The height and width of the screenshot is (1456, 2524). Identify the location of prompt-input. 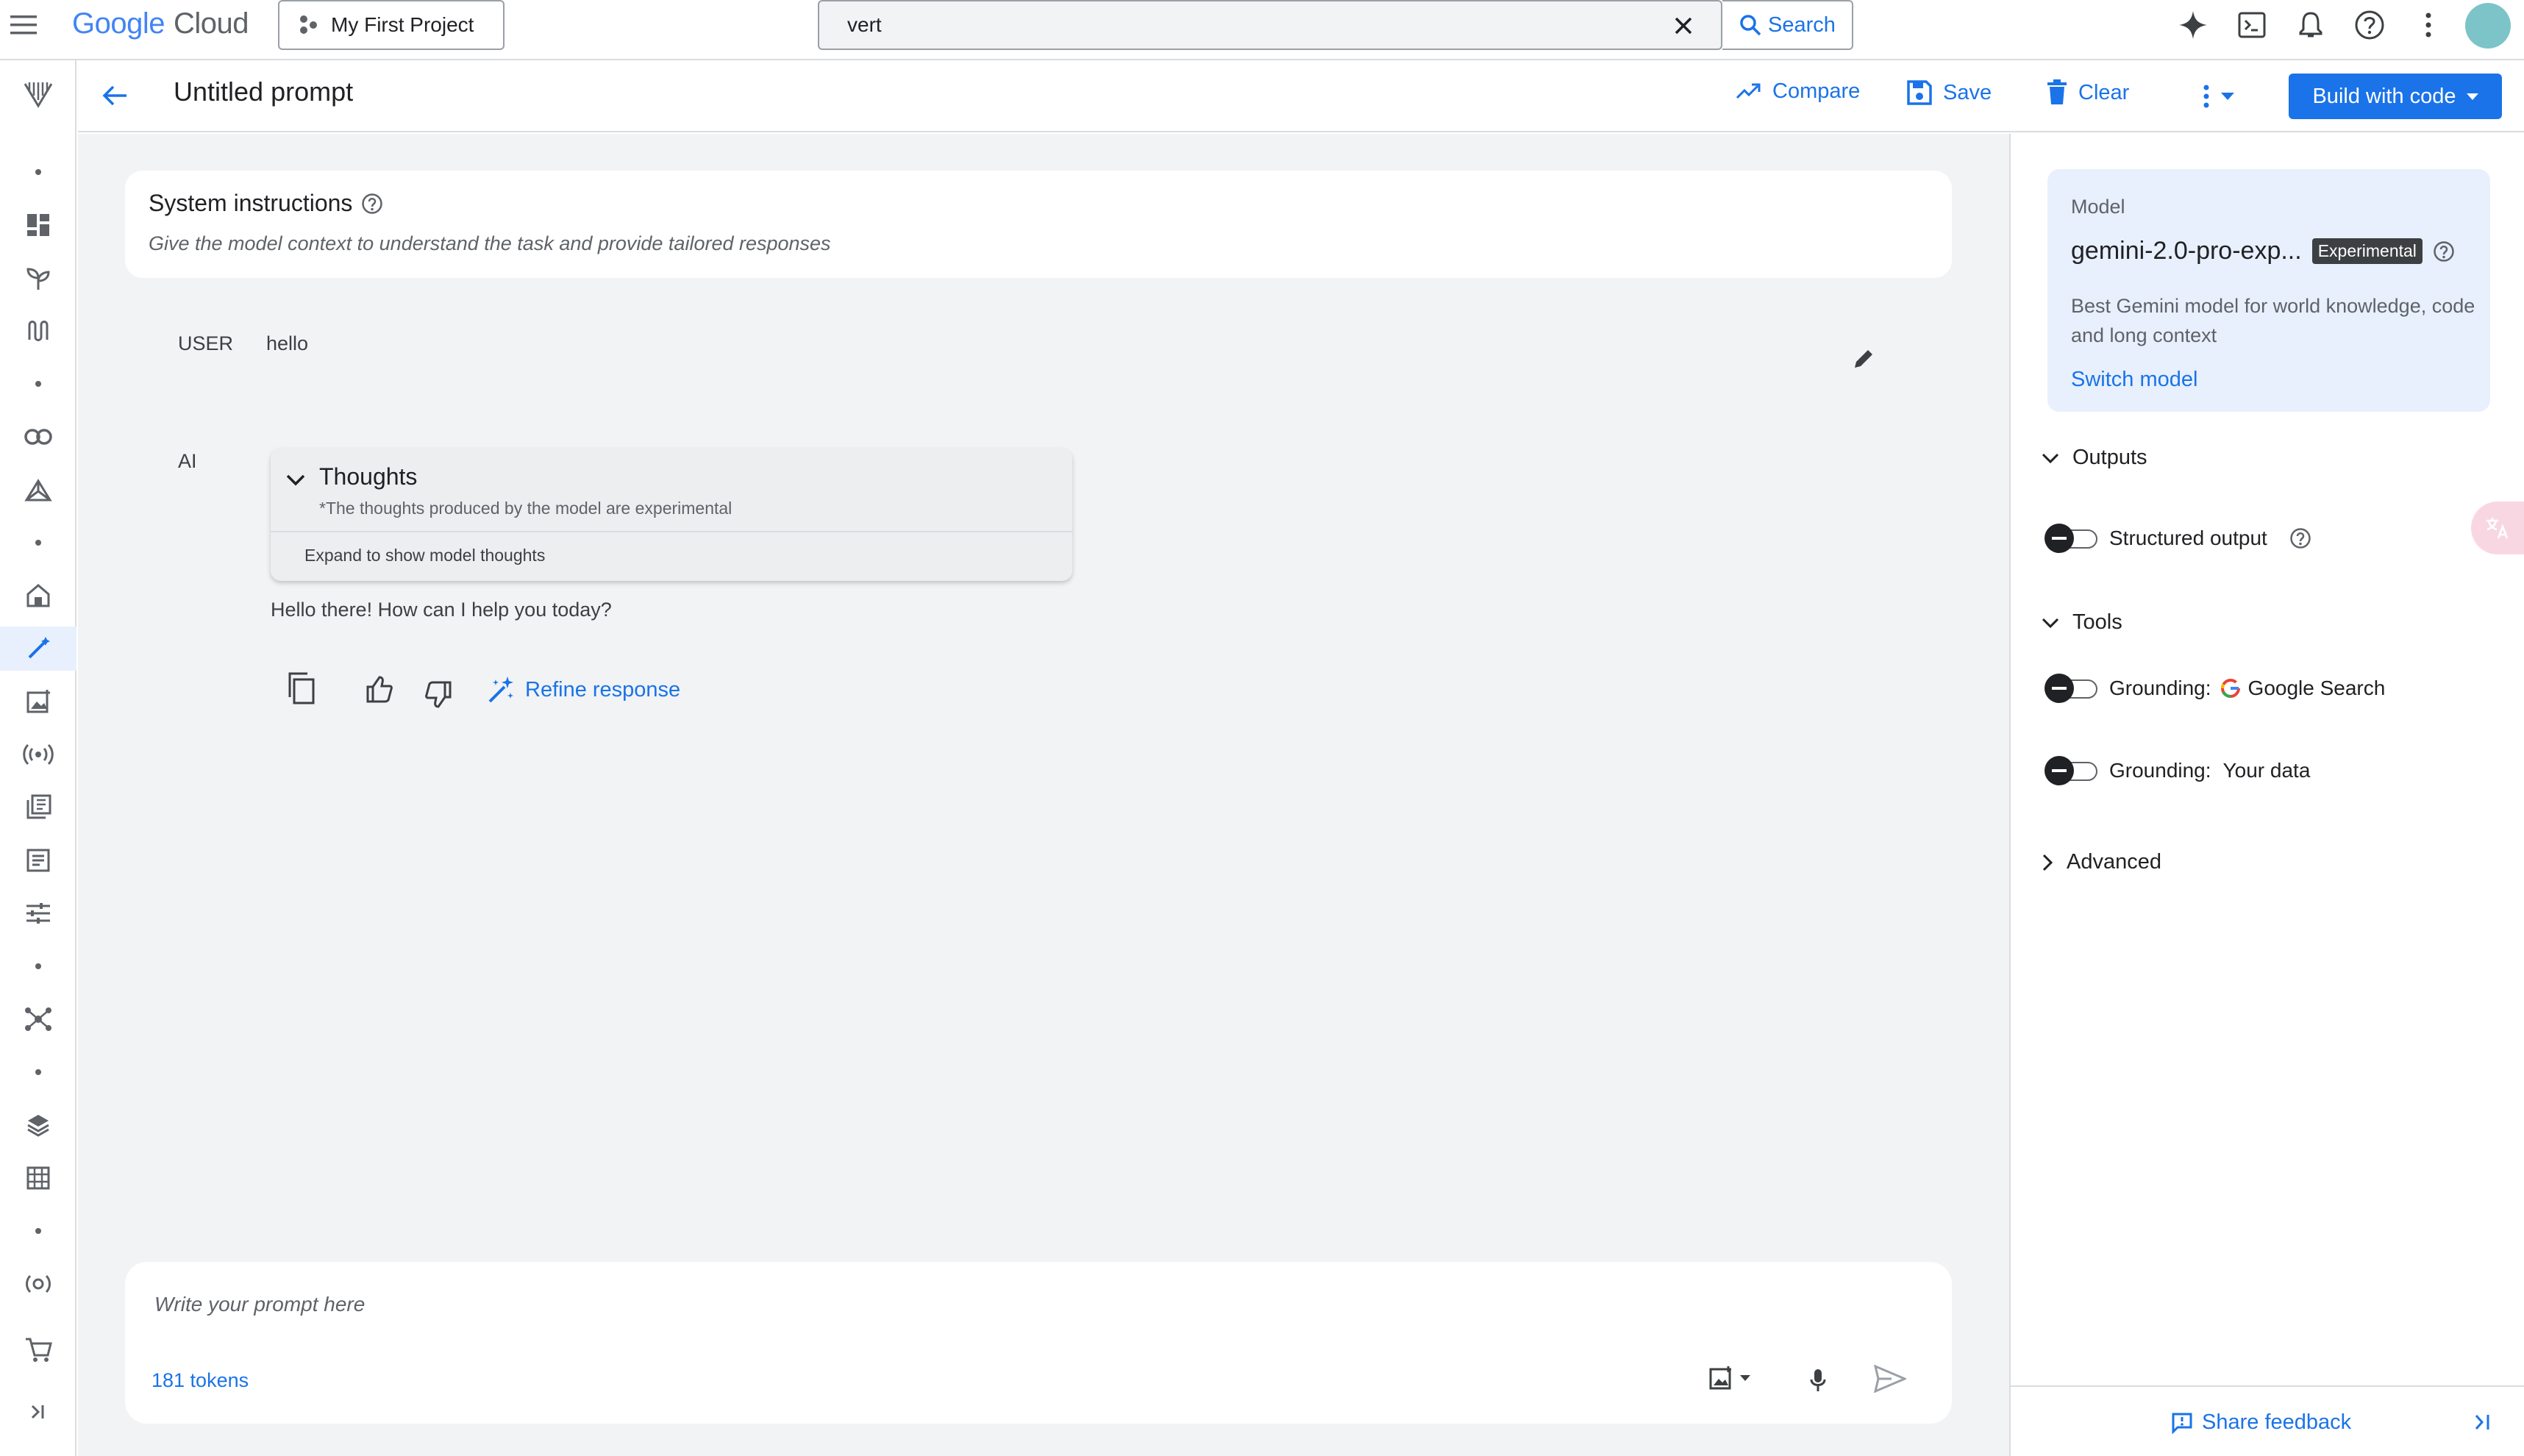
(816, 1304).